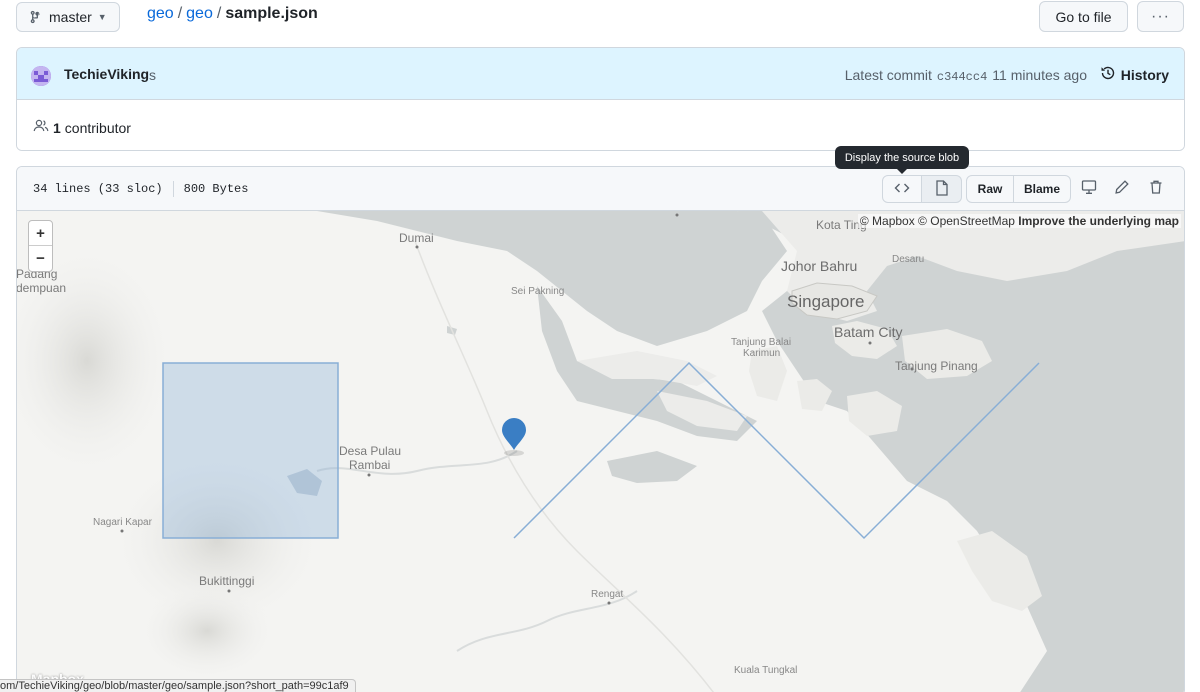 The image size is (1200, 692). What do you see at coordinates (902, 160) in the screenshot?
I see `tooltip: Display the source blob` at bounding box center [902, 160].